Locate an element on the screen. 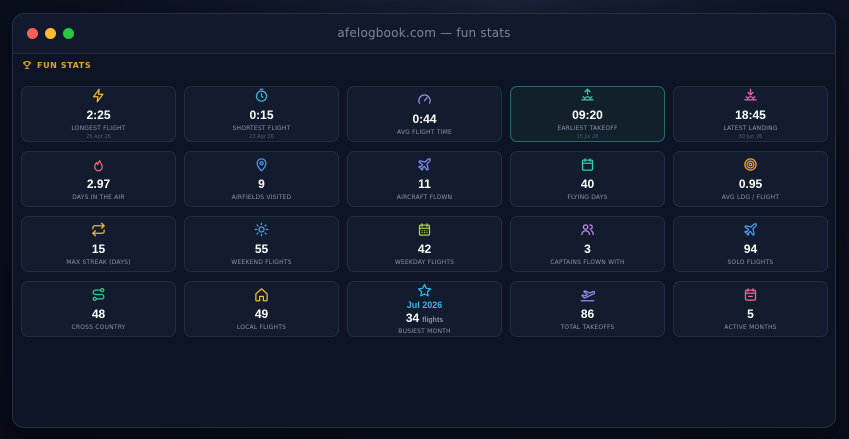 The width and height of the screenshot is (849, 439). stat-card-weekend-flights: 55 WEEKEND FLIGHTS is located at coordinates (261, 244).